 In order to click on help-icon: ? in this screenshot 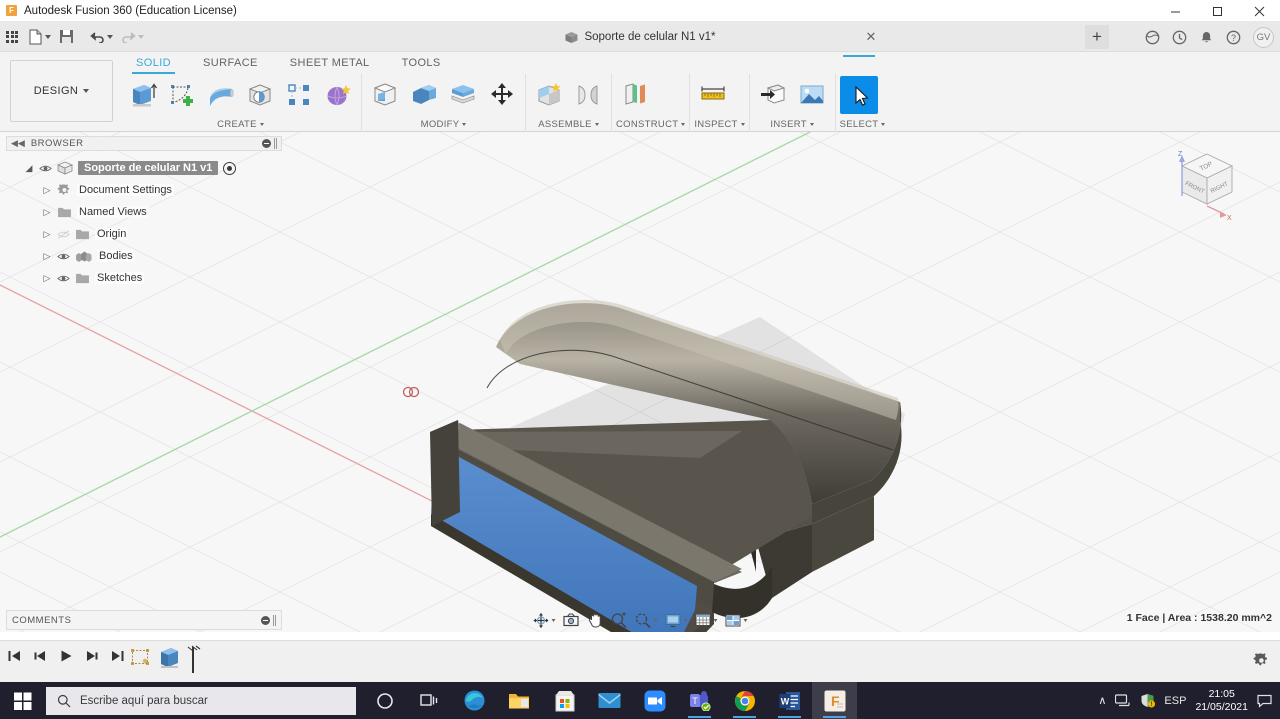, I will do `click(1233, 37)`.